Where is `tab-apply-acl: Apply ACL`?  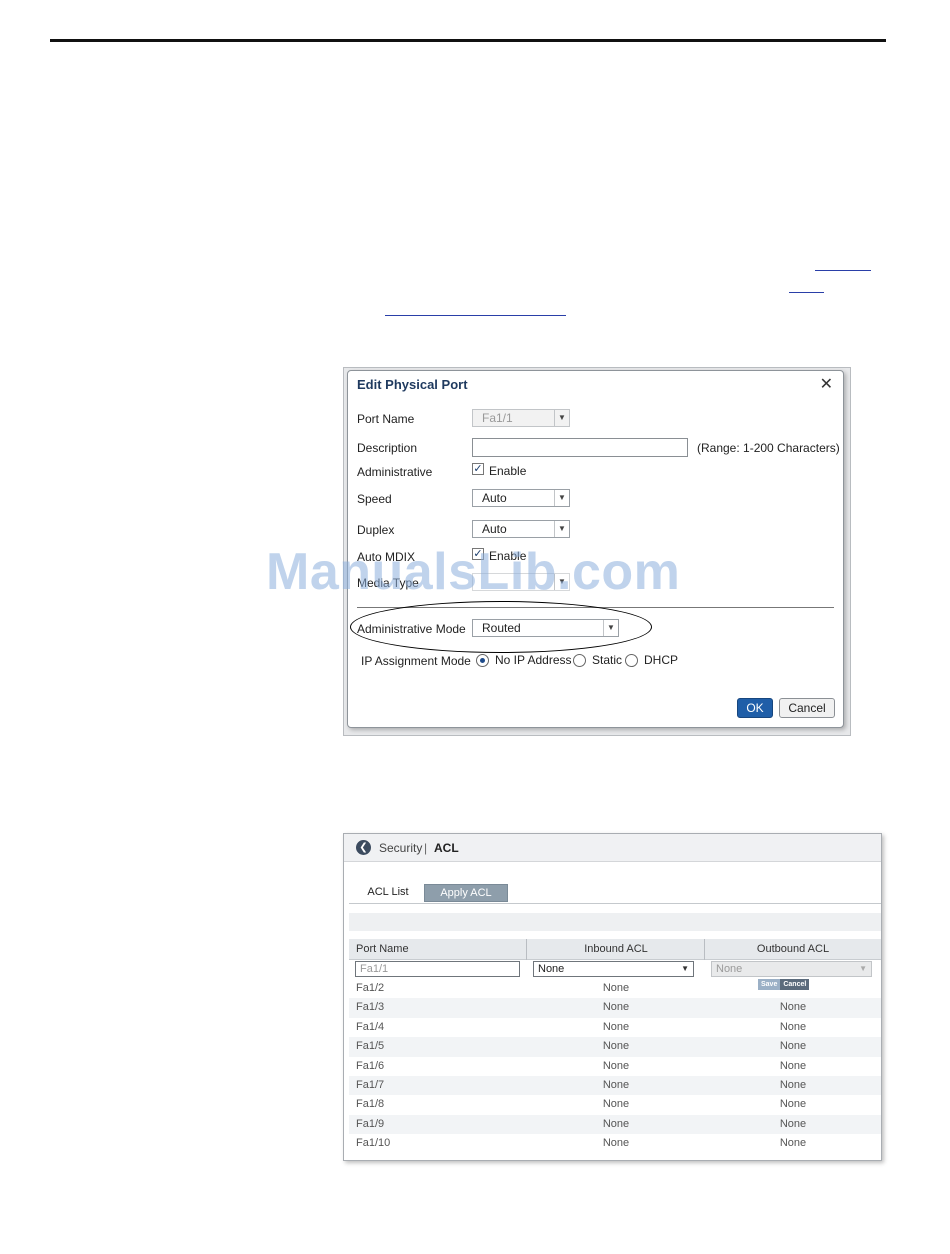
tab-apply-acl: Apply ACL is located at coordinates (466, 893).